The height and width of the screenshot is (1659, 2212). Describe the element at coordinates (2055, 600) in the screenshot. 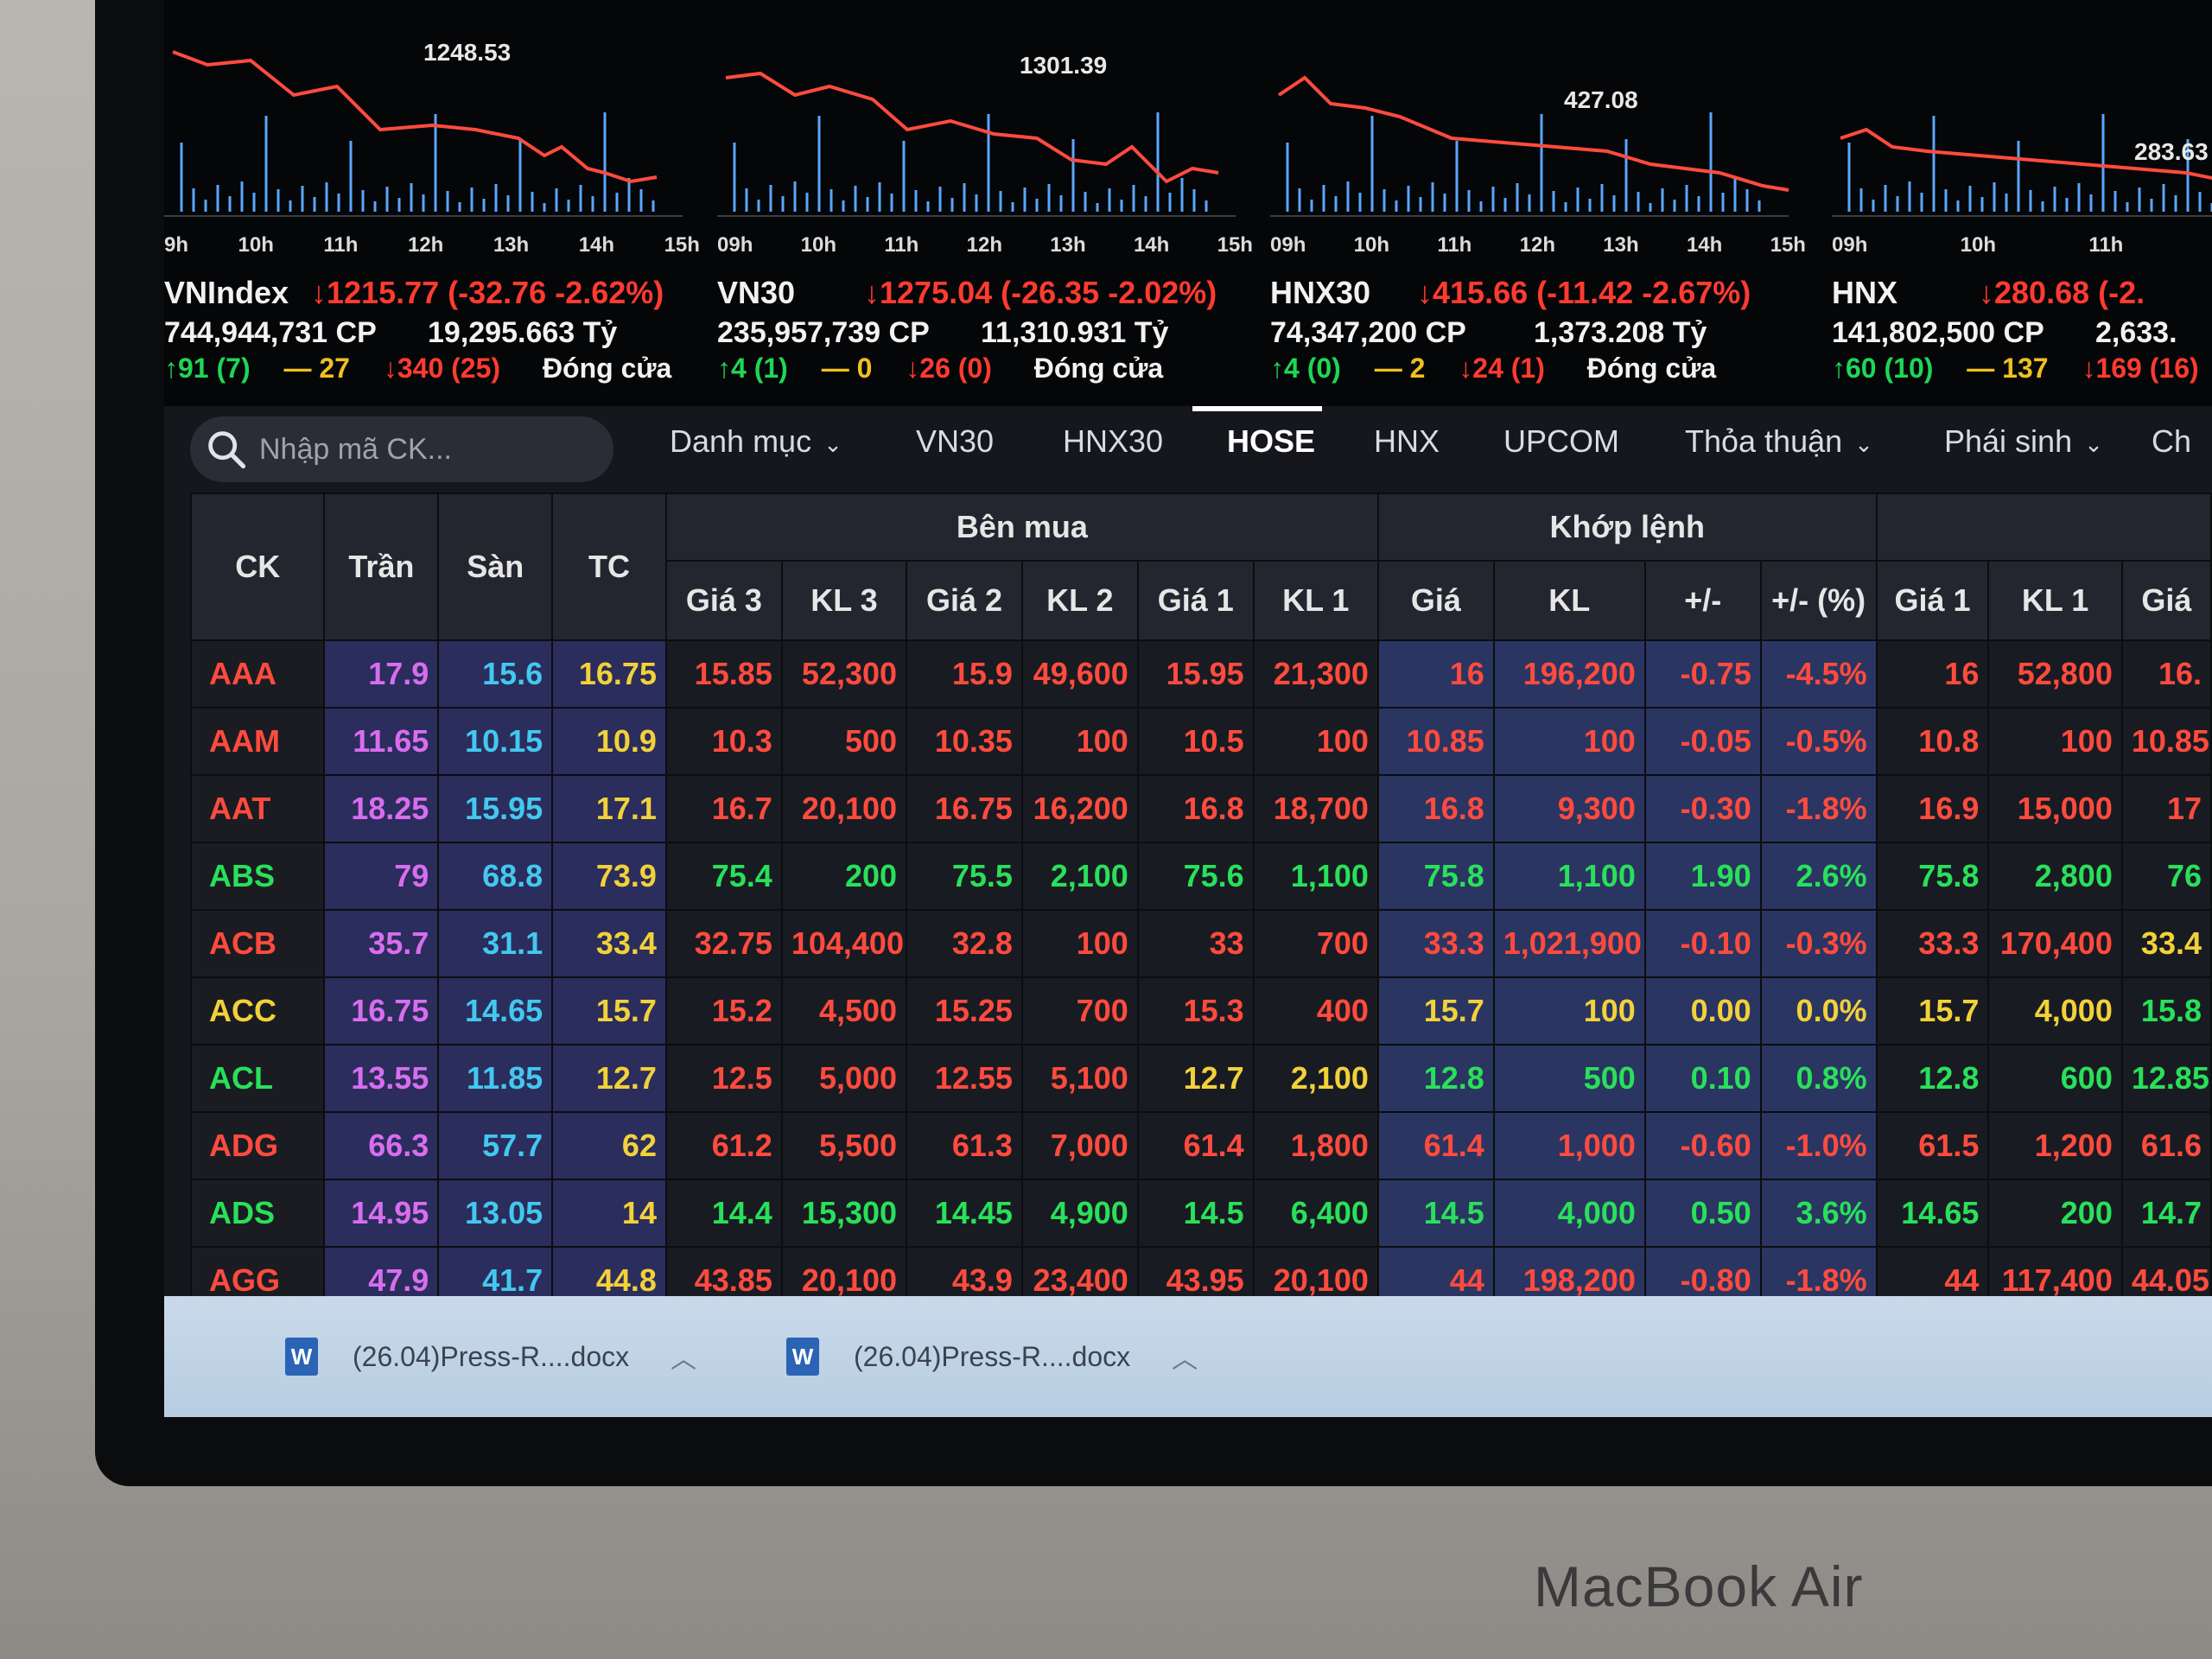

I see `col-header-sell-vol-1: KL 1` at that location.